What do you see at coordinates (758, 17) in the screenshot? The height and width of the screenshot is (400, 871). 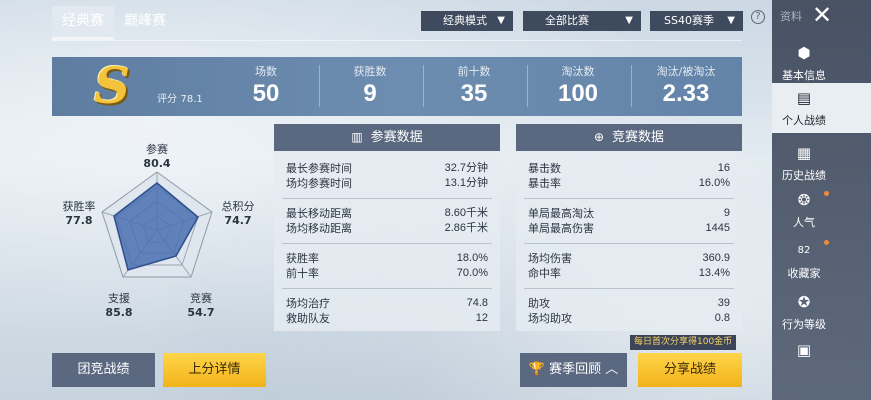 I see `help-icon: ?` at bounding box center [758, 17].